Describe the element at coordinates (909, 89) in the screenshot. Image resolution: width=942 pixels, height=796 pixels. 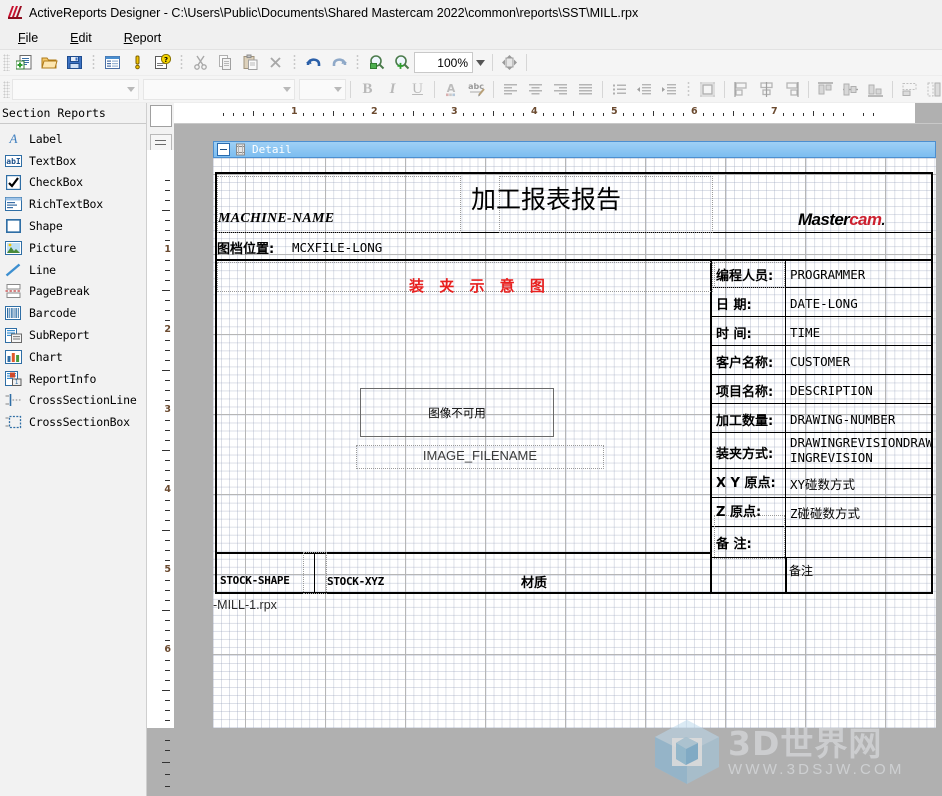
I see `make-same-width-button` at that location.